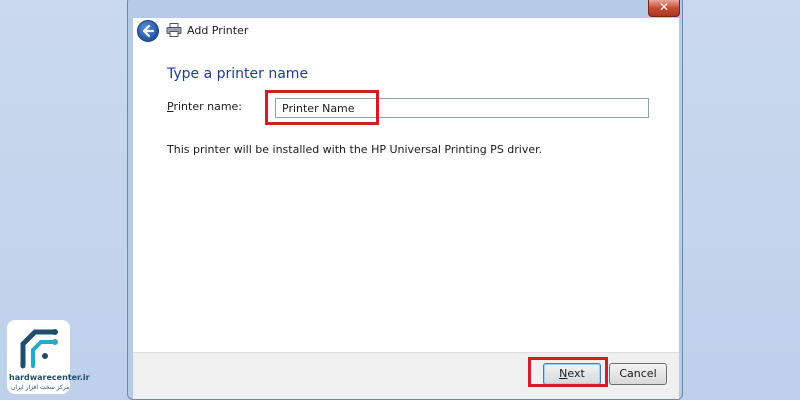 Image resolution: width=800 pixels, height=400 pixels. I want to click on page-title: Type a printer name, so click(238, 74).